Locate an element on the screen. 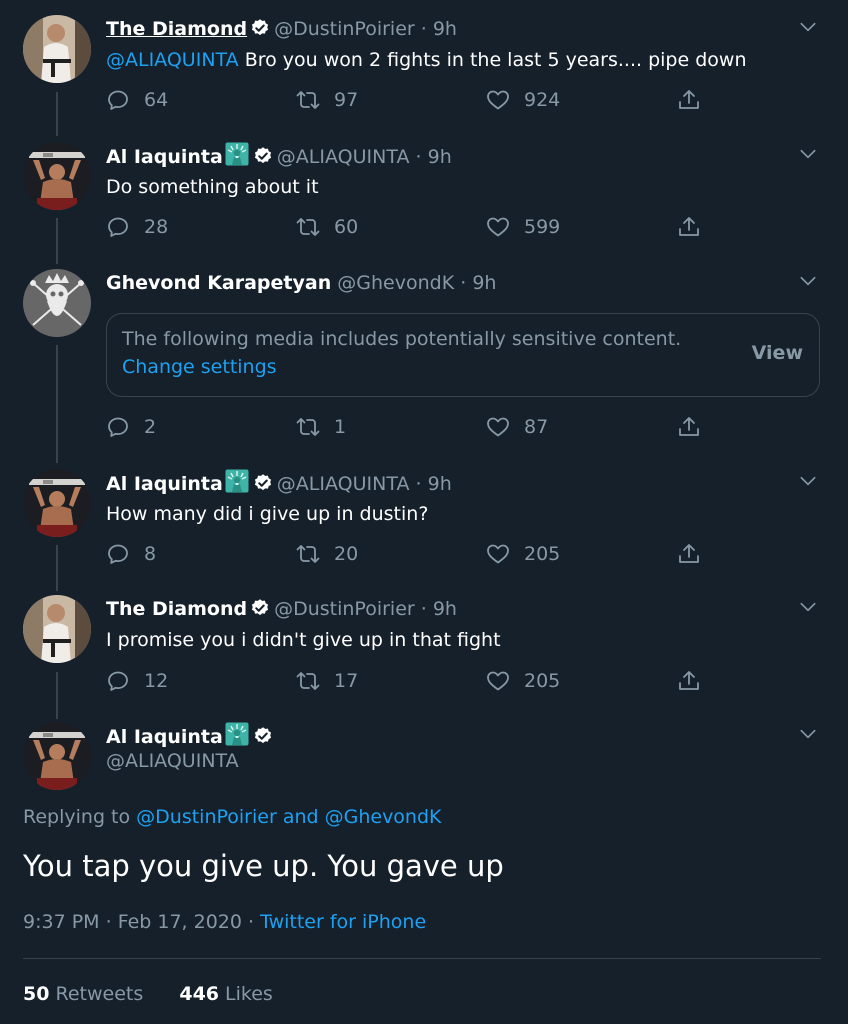 The height and width of the screenshot is (1024, 848). view-button: View is located at coordinates (777, 353).